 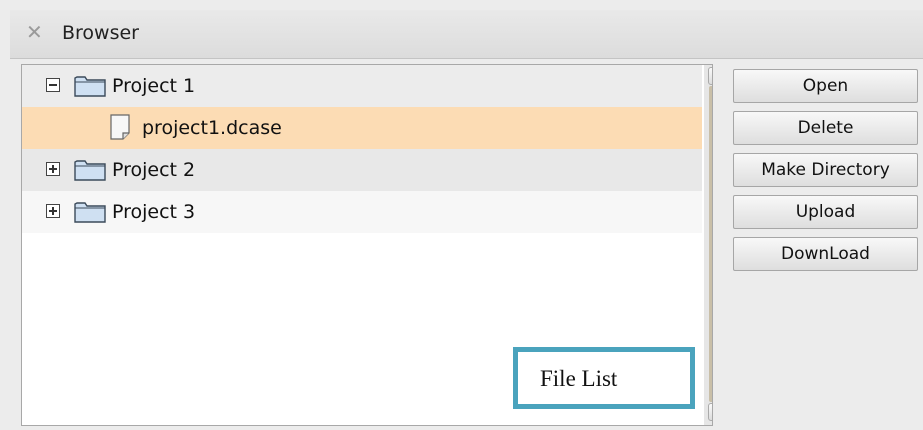 What do you see at coordinates (825, 254) in the screenshot?
I see `download-button: DownLoad` at bounding box center [825, 254].